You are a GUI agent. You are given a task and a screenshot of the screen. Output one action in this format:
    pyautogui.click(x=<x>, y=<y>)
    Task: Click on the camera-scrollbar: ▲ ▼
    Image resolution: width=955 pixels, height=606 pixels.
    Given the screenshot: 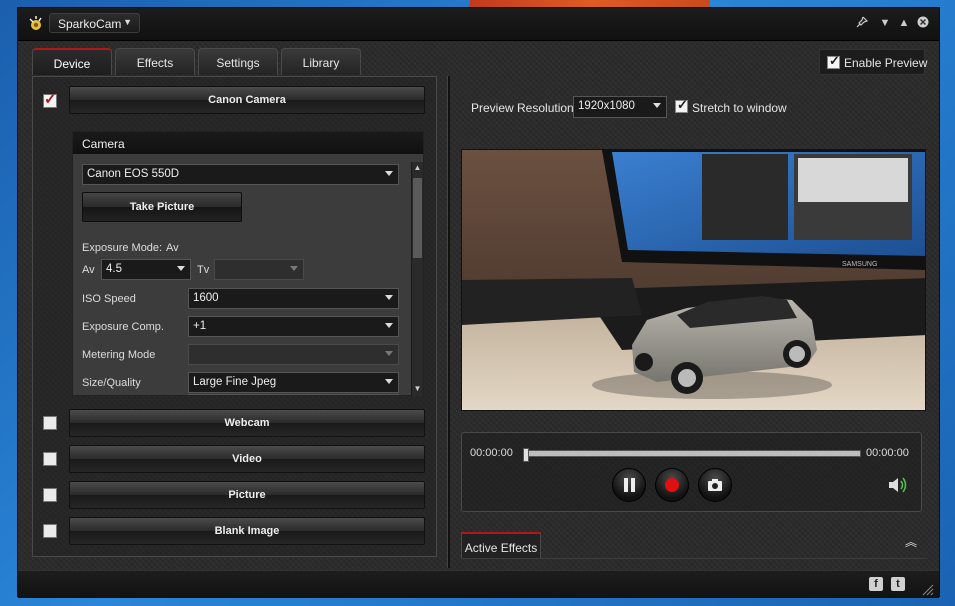 What is the action you would take?
    pyautogui.click(x=417, y=279)
    